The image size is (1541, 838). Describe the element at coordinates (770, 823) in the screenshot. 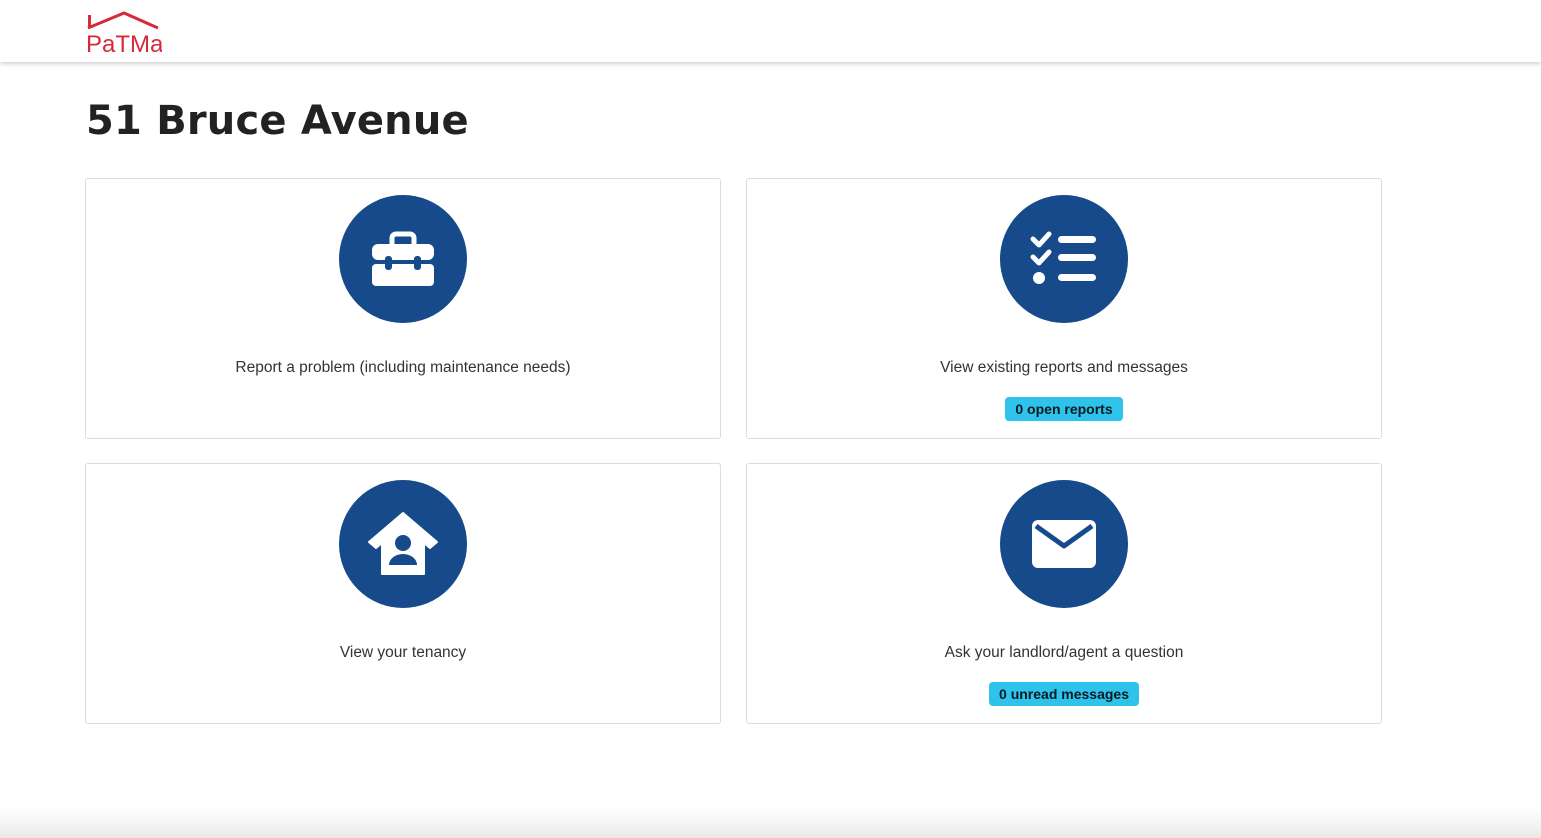

I see `footer-band` at that location.